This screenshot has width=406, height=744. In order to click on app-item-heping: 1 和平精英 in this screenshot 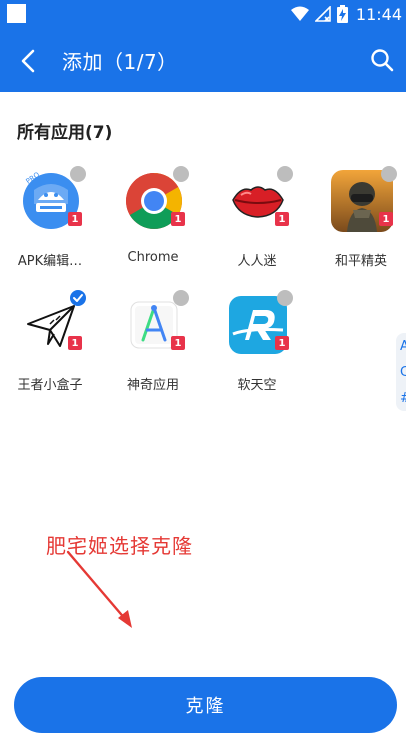, I will do `click(358, 228)`.